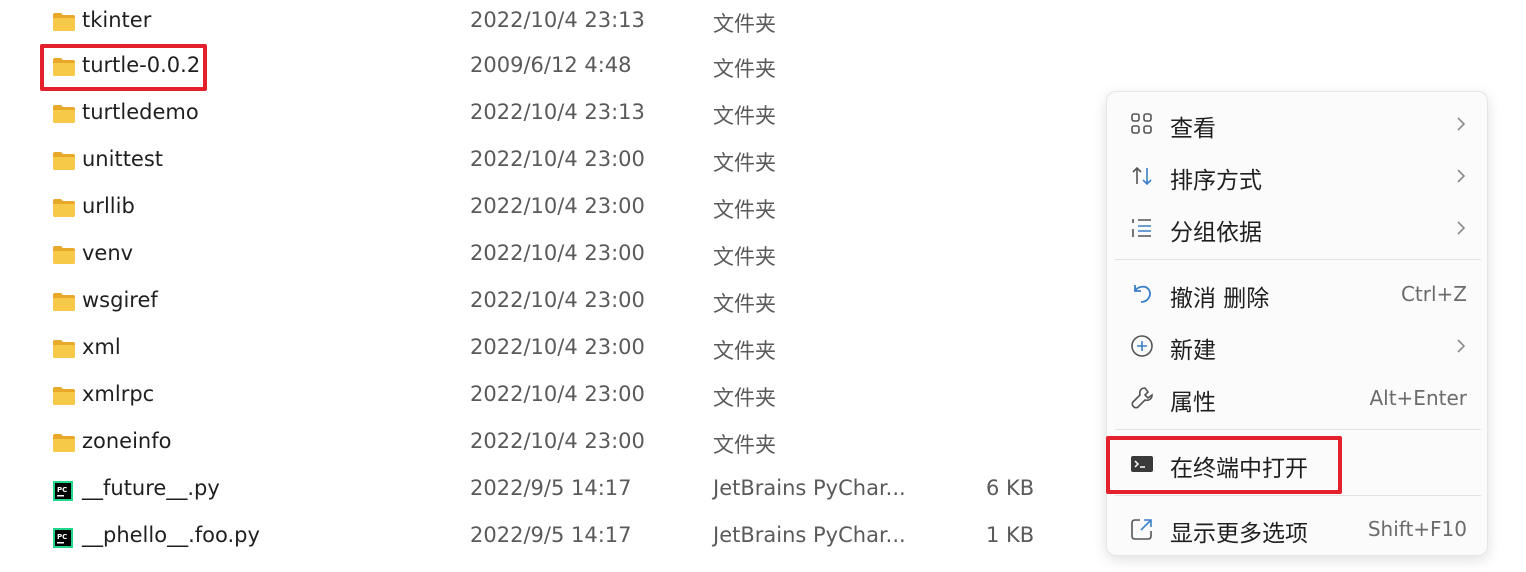 This screenshot has width=1526, height=572. What do you see at coordinates (1142, 398) in the screenshot?
I see `wrench-icon` at bounding box center [1142, 398].